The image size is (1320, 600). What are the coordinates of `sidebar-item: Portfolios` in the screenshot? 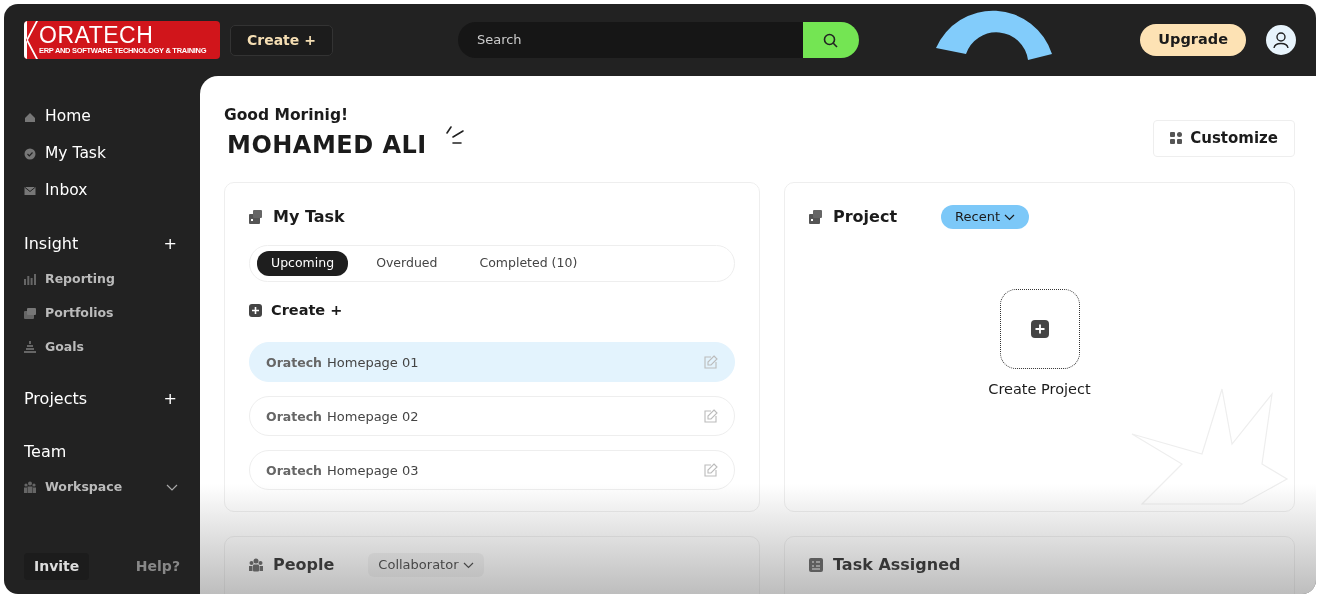 It's located at (102, 313).